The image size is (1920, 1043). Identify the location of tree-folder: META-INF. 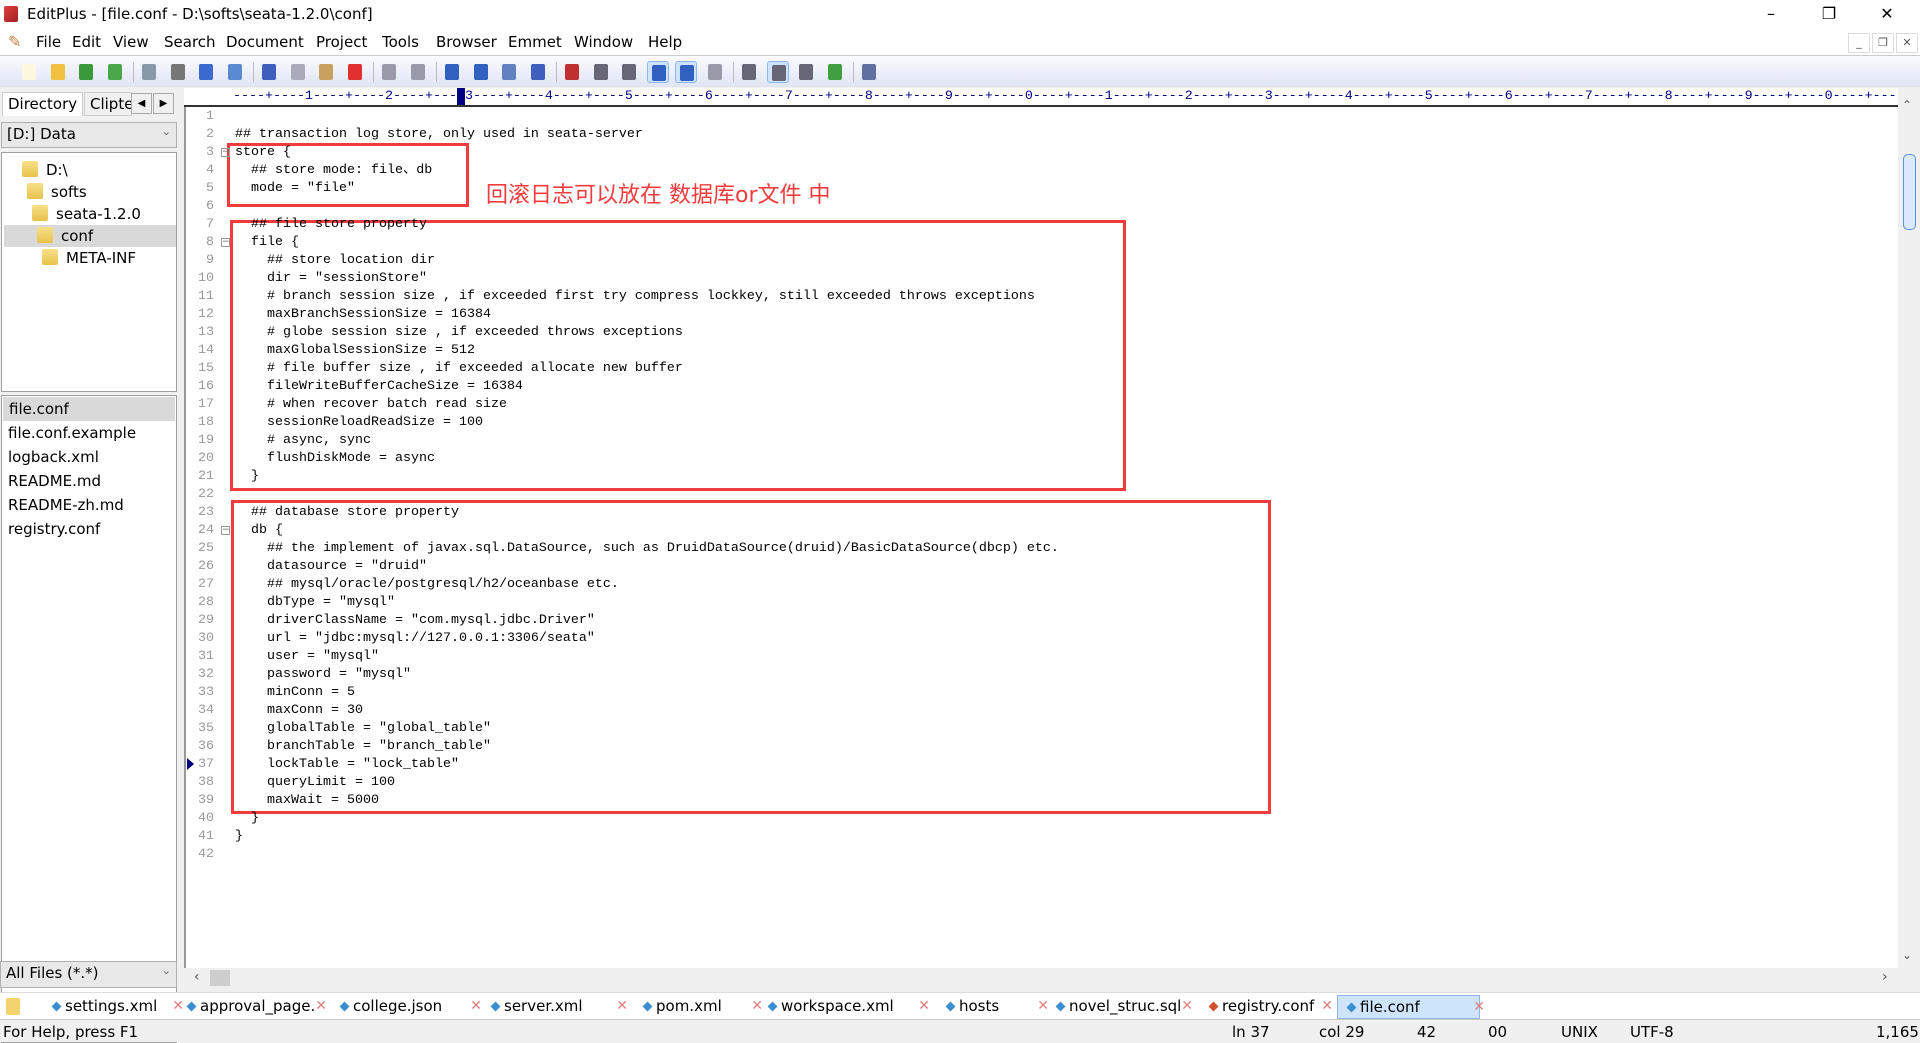
(89, 258).